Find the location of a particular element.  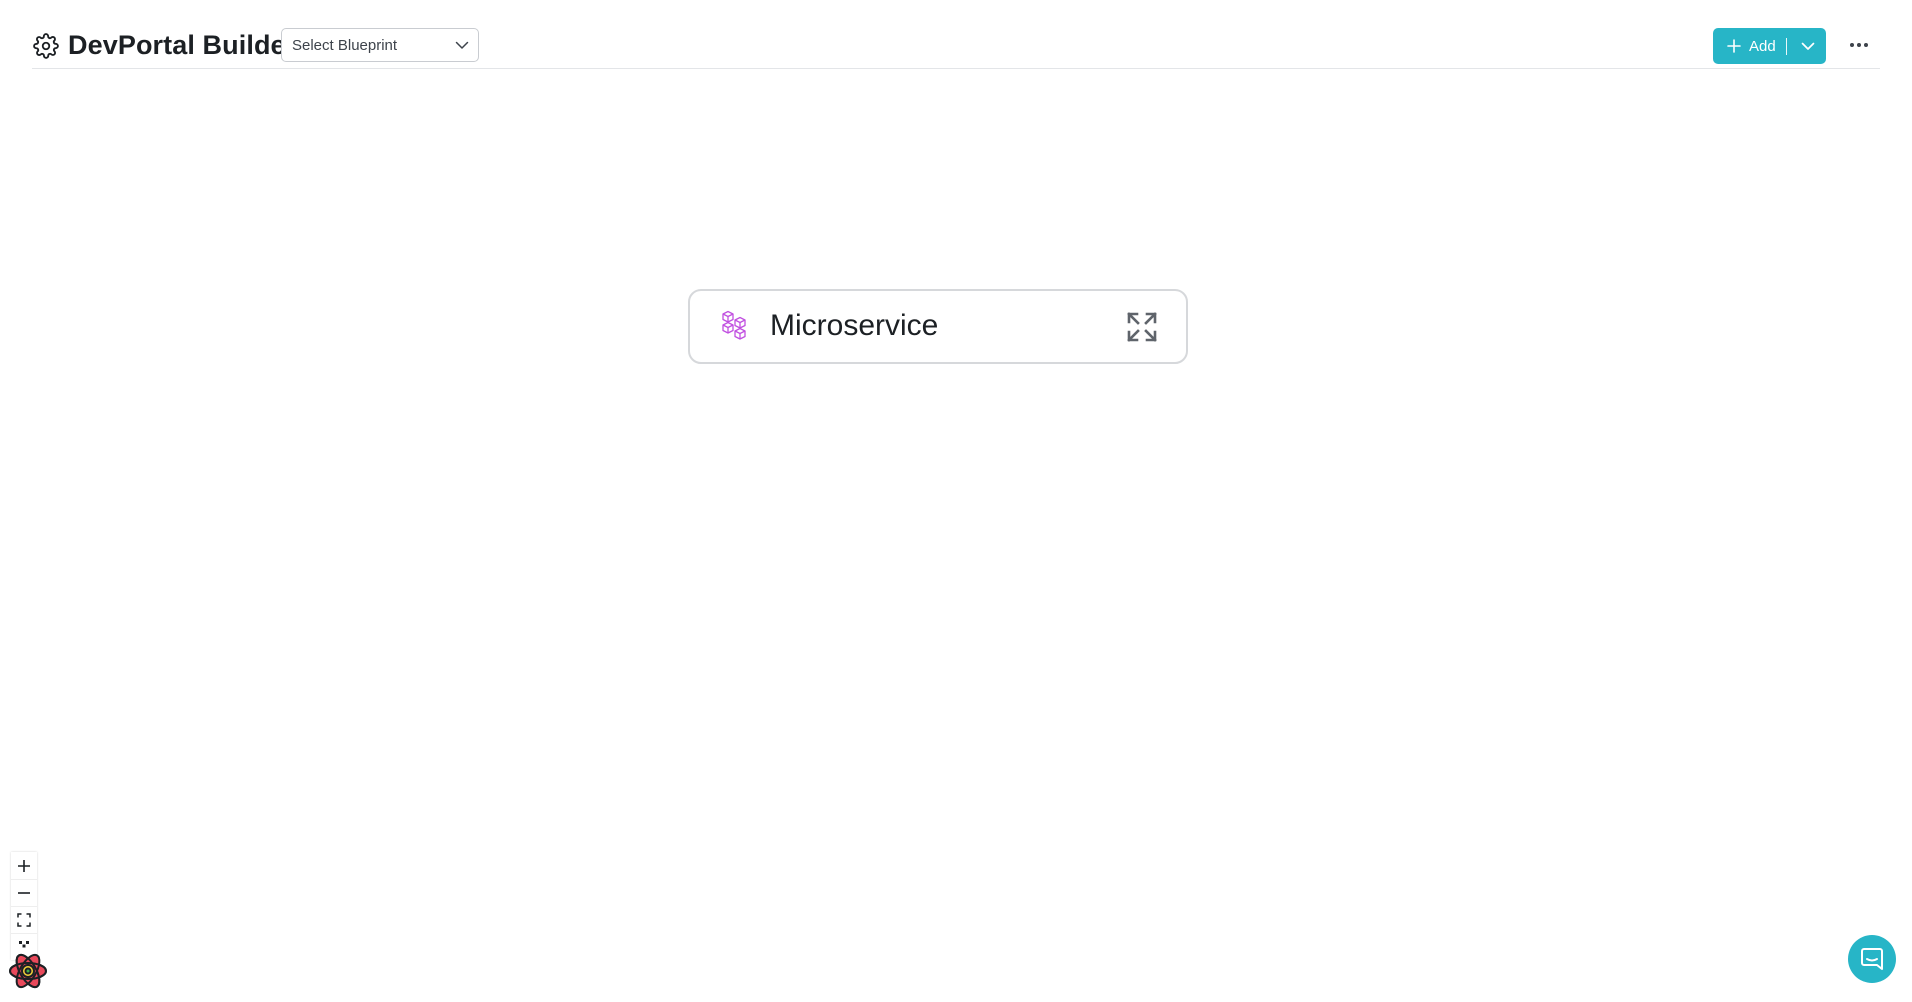

zoom-out-button is located at coordinates (24, 893).